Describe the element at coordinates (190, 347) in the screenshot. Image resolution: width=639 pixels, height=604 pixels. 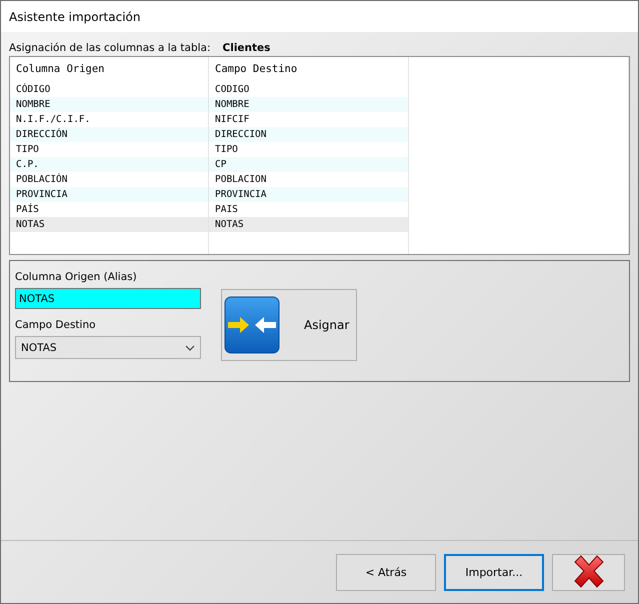
I see `chevron-icon` at that location.